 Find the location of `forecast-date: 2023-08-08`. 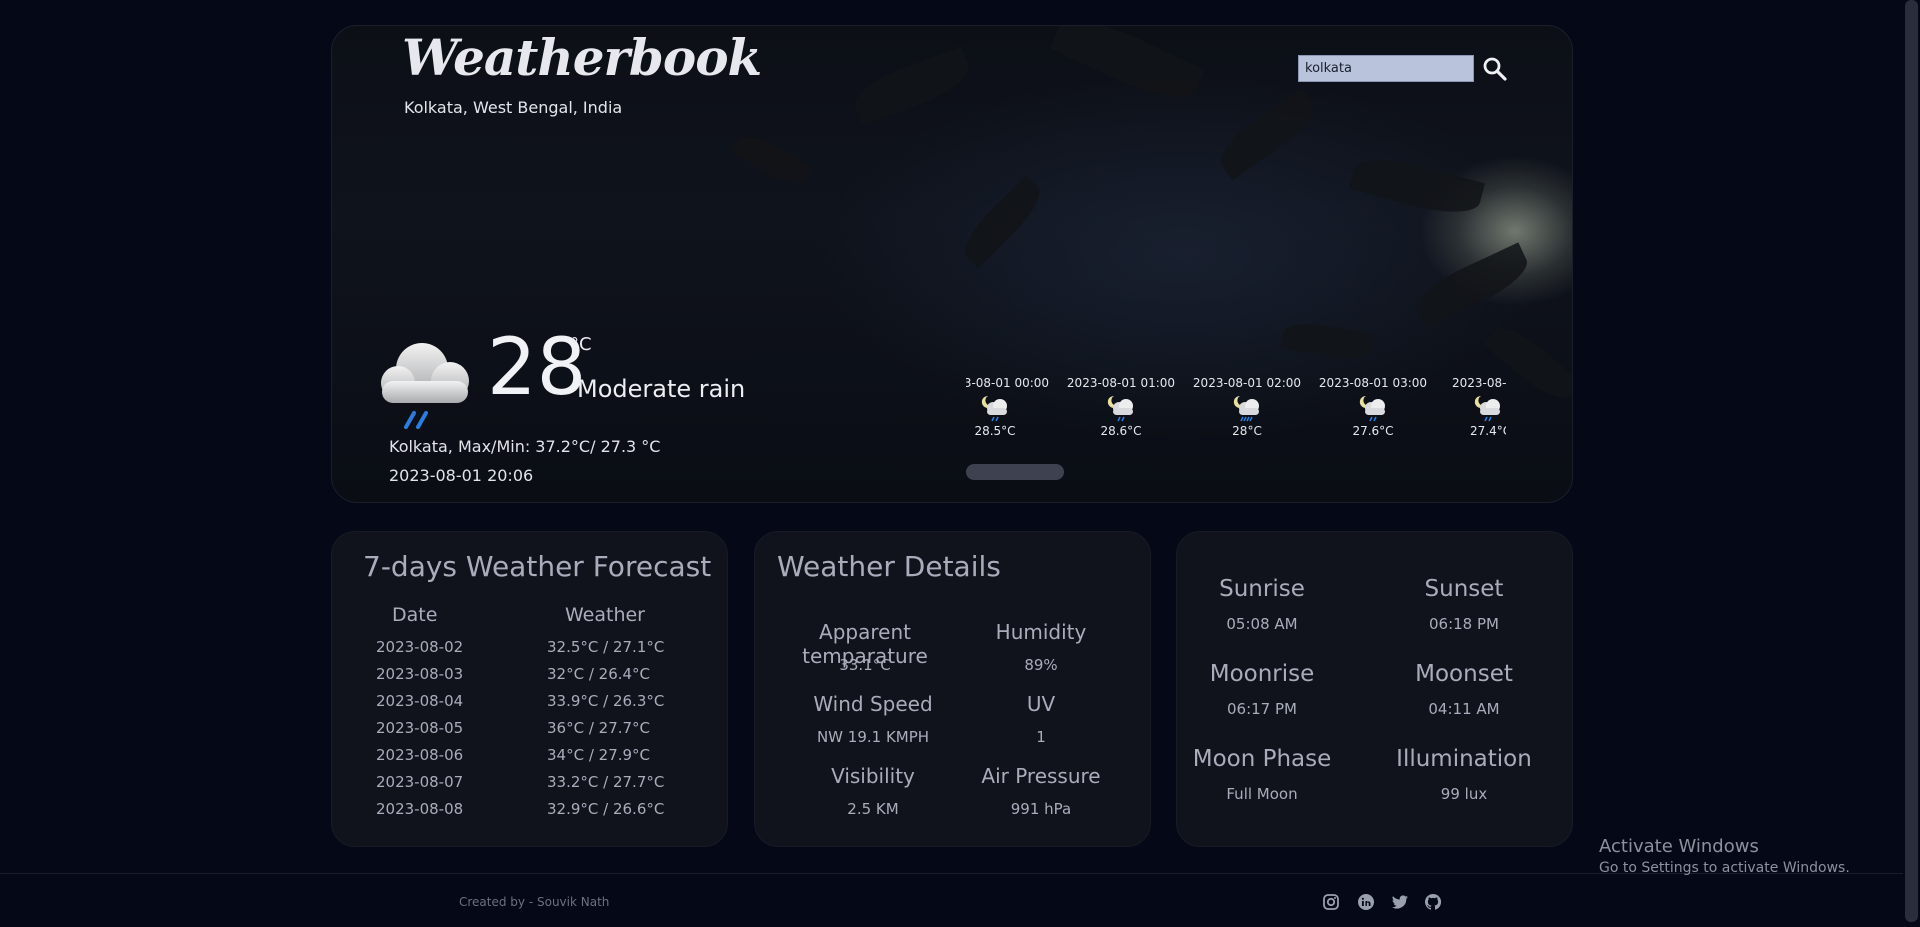

forecast-date: 2023-08-08 is located at coordinates (420, 809).